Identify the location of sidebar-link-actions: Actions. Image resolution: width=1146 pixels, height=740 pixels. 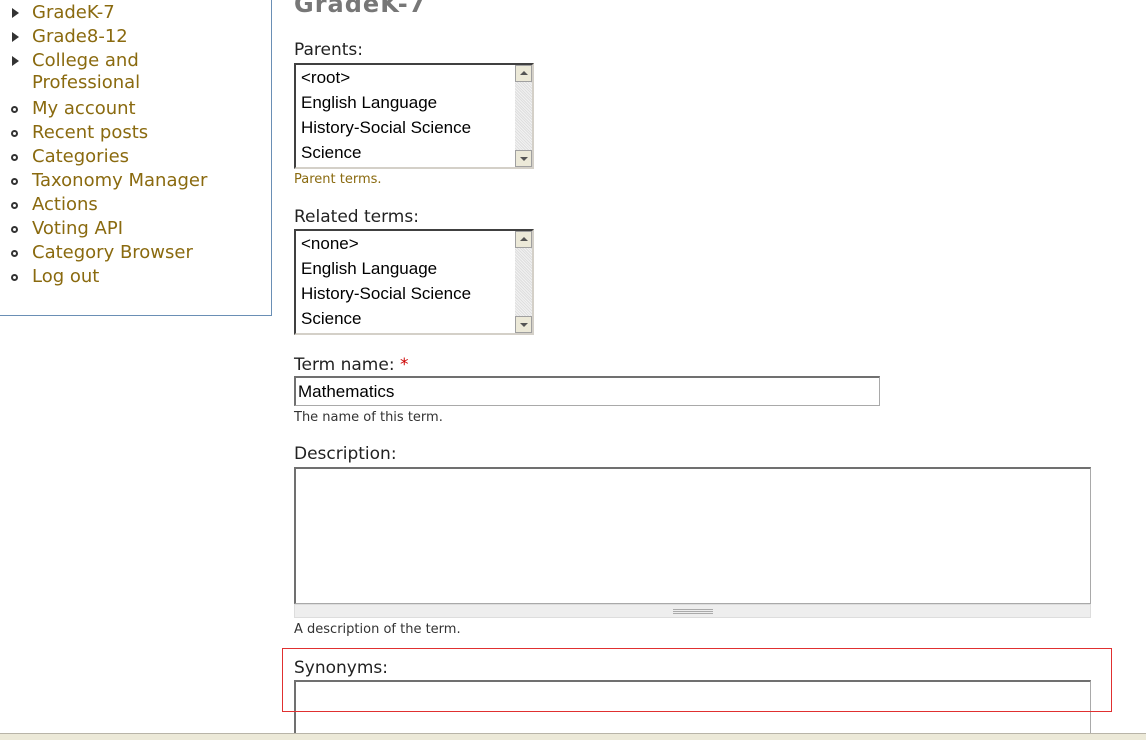
(132, 205).